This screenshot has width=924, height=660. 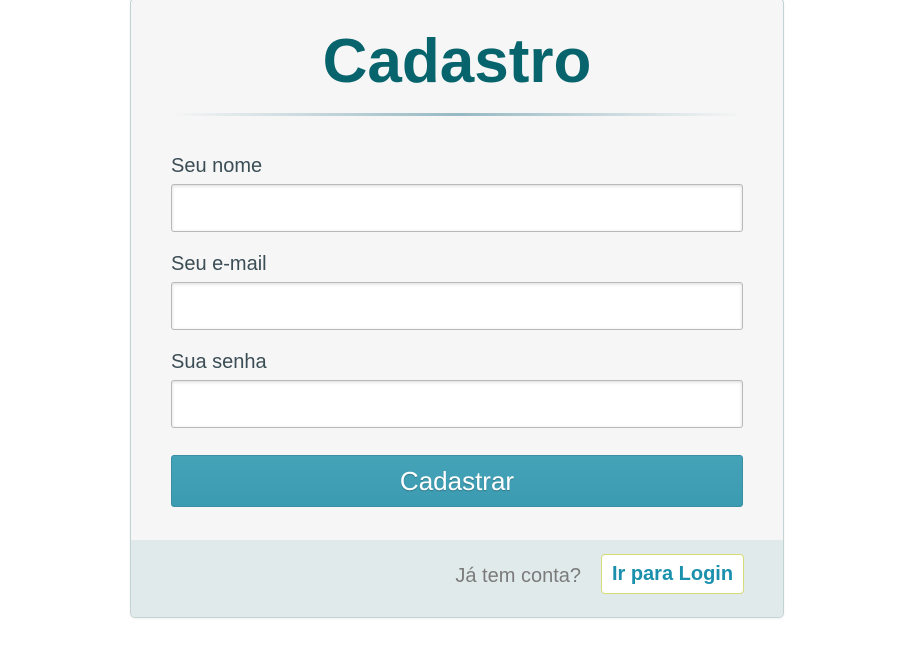 What do you see at coordinates (457, 61) in the screenshot?
I see `page-title: Cadastro` at bounding box center [457, 61].